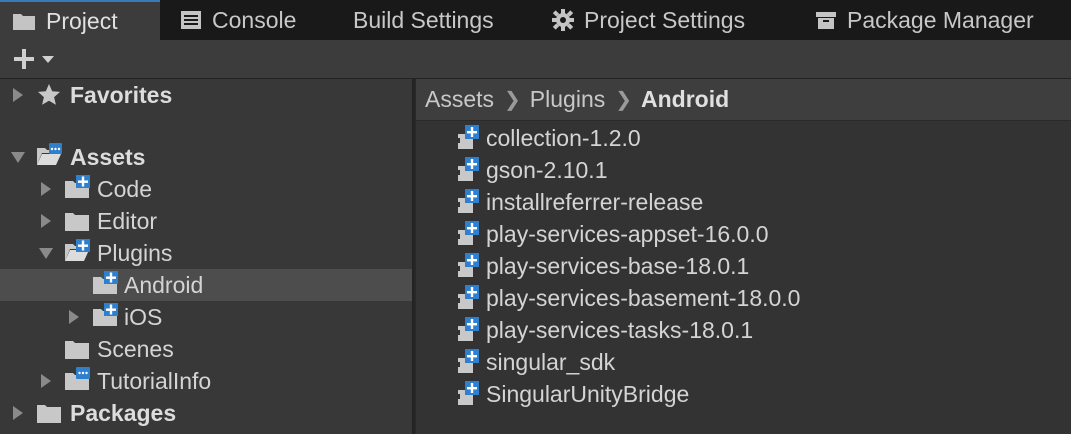  What do you see at coordinates (127, 220) in the screenshot?
I see `tree-item-label: Editor` at bounding box center [127, 220].